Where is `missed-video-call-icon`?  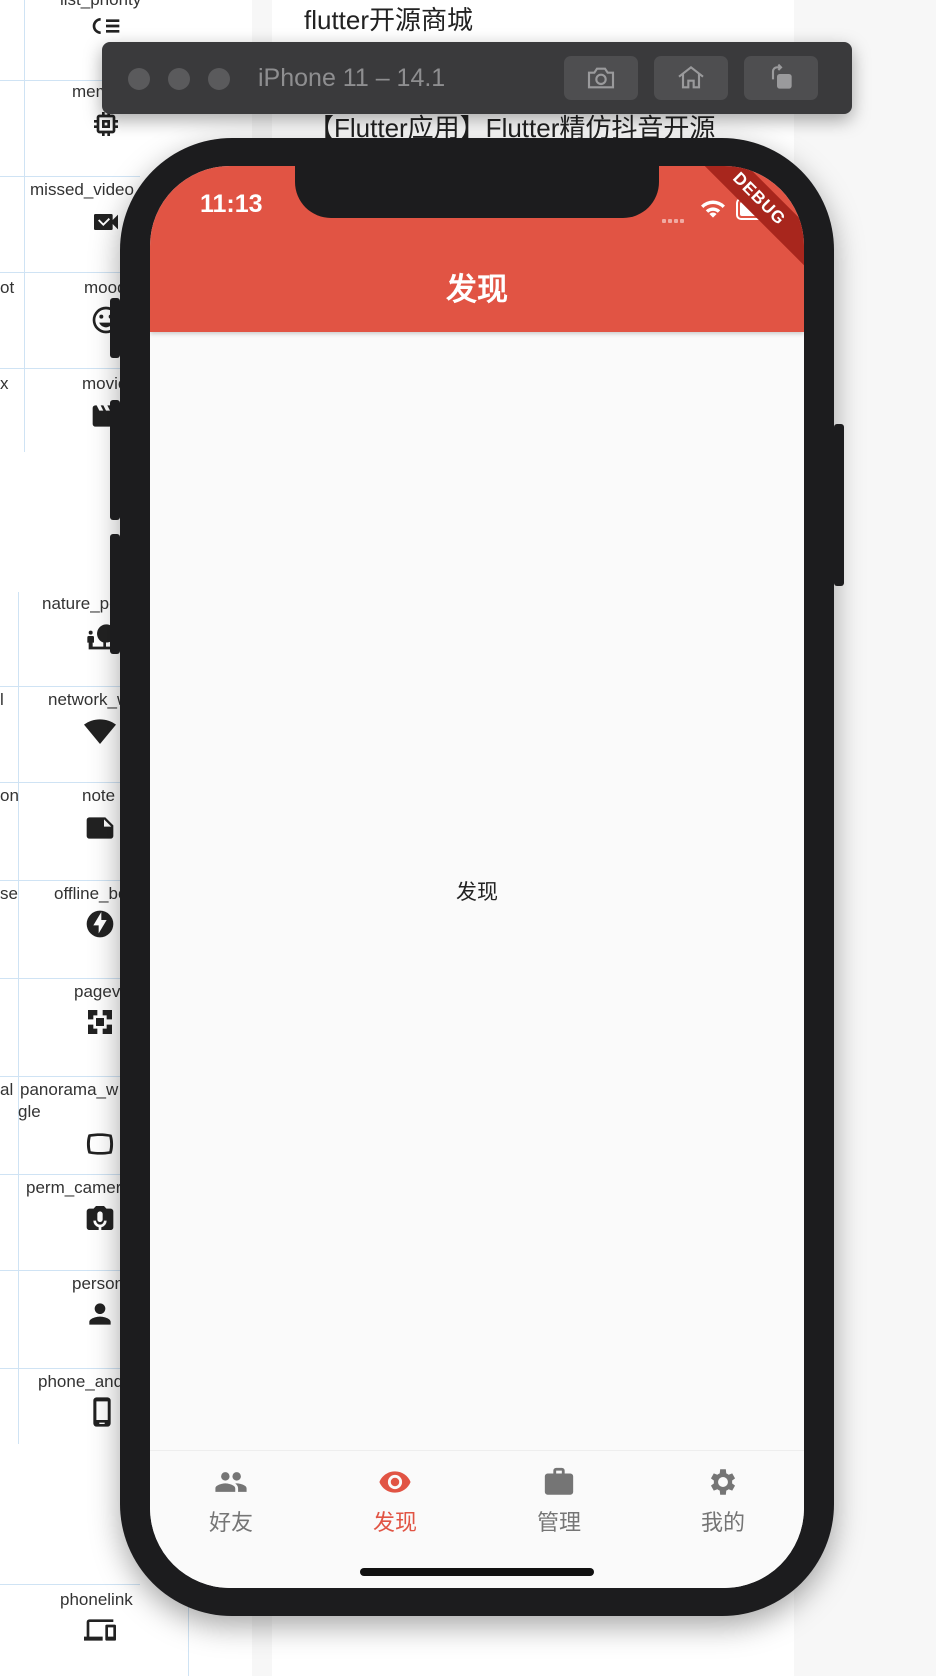
missed-video-call-icon is located at coordinates (106, 222).